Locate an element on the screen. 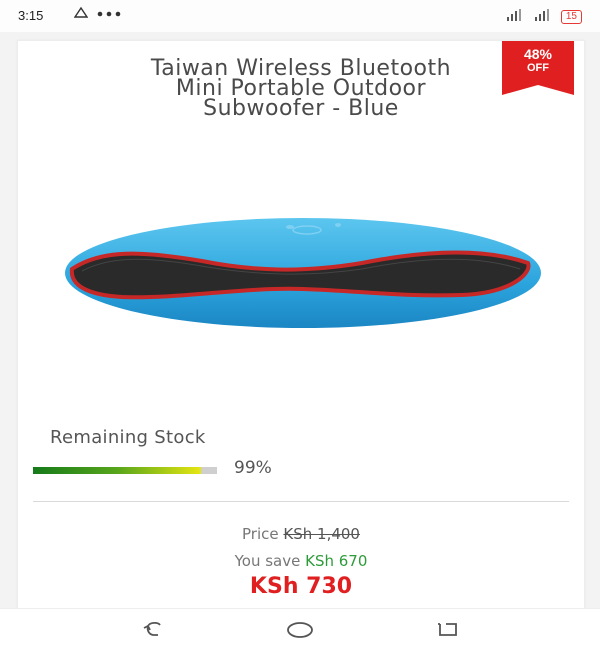  battery-icon: 15 is located at coordinates (571, 16).